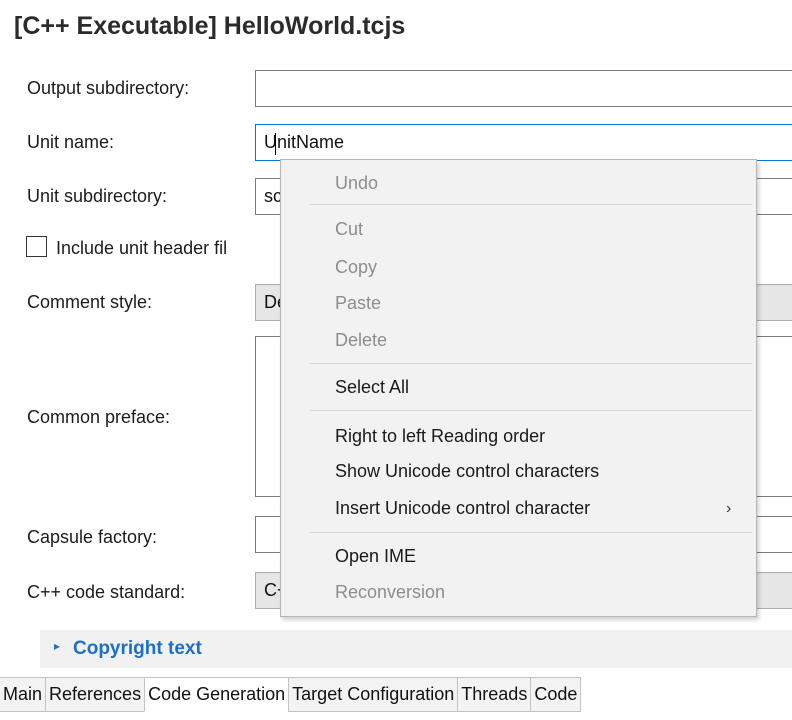  What do you see at coordinates (216, 694) in the screenshot?
I see `tab-code-generation: Code Generation` at bounding box center [216, 694].